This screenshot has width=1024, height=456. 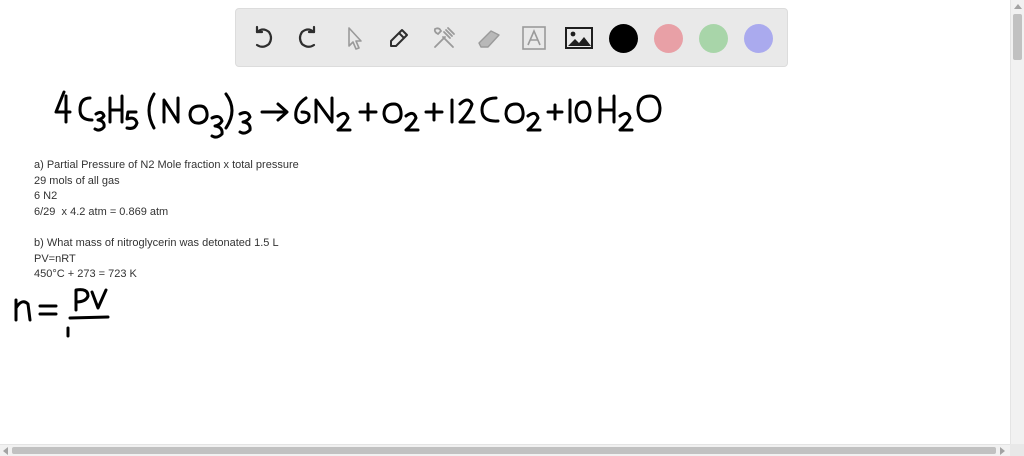 I want to click on image-icon, so click(x=579, y=38).